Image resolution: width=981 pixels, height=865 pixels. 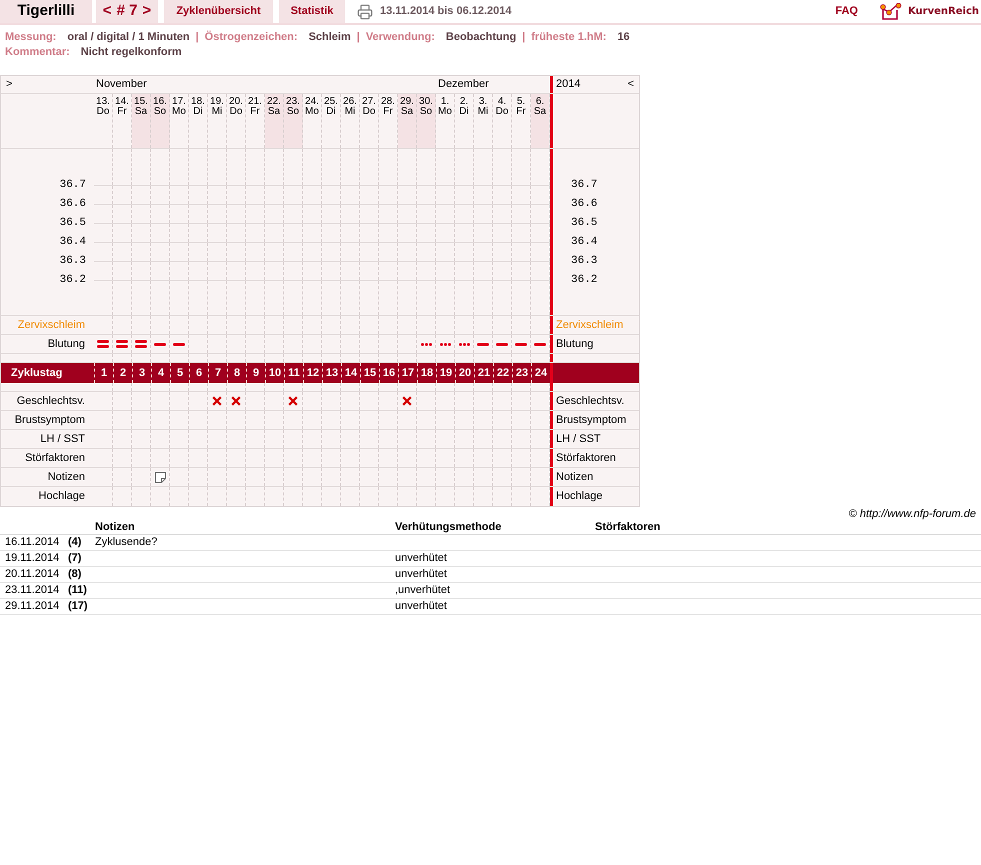 What do you see at coordinates (147, 11) in the screenshot?
I see `next-cycle-link: >` at bounding box center [147, 11].